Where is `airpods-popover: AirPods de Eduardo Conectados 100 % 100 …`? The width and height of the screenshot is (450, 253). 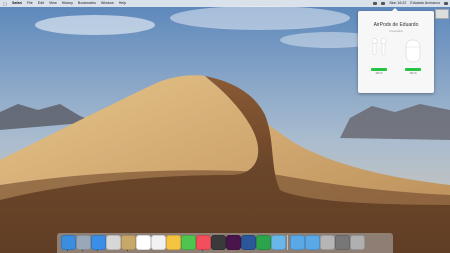 airpods-popover: AirPods de Eduardo Conectados 100 % 100 … is located at coordinates (396, 50).